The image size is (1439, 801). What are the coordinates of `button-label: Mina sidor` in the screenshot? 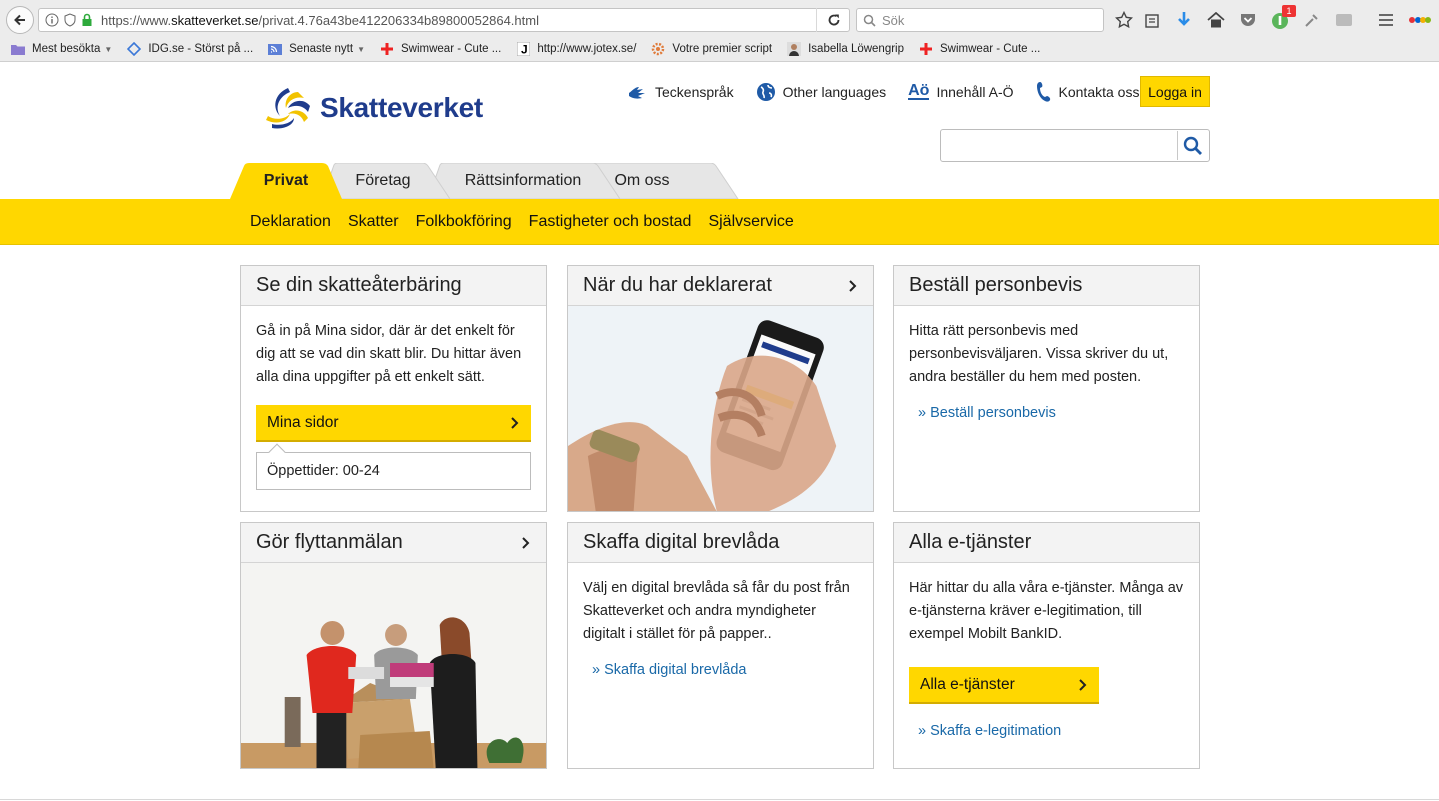 It's located at (303, 422).